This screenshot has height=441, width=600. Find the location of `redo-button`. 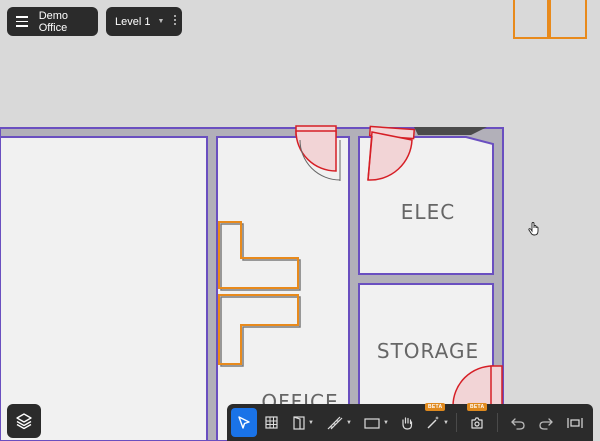

redo-button is located at coordinates (546, 422).